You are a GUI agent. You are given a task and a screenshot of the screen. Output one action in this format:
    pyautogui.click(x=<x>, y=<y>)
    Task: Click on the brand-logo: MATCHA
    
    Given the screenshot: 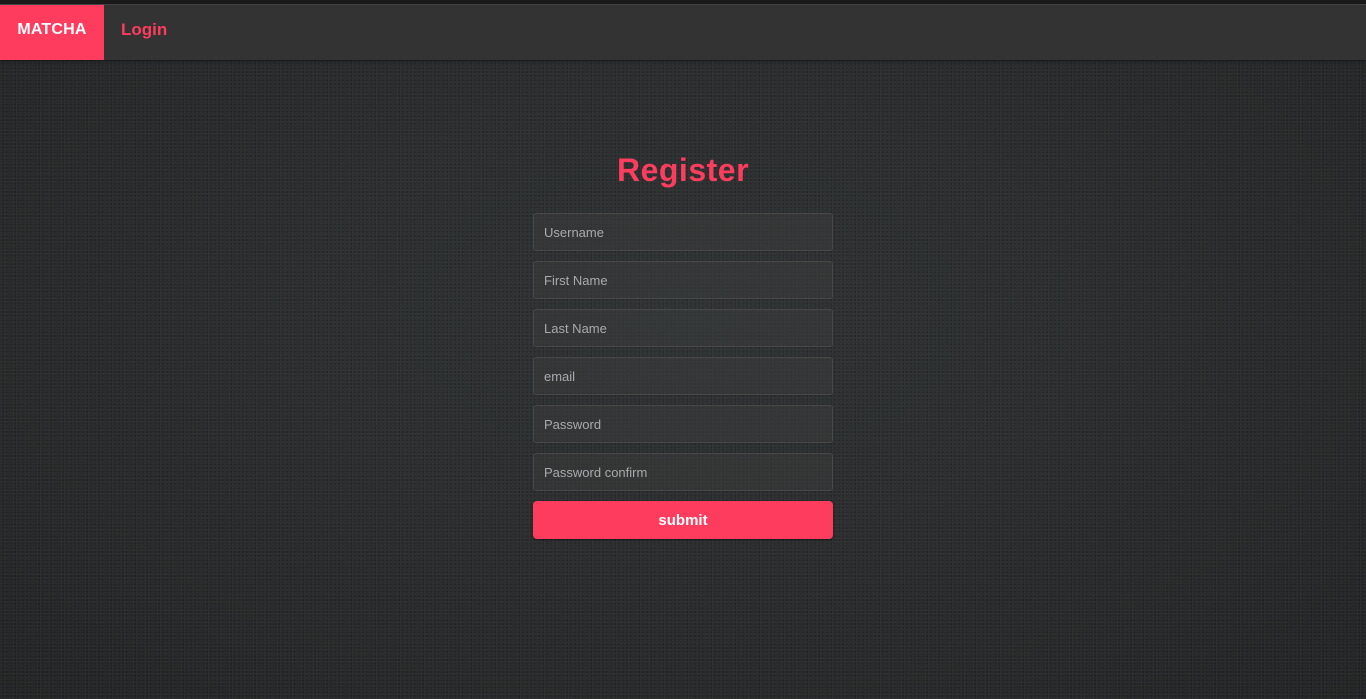 What is the action you would take?
    pyautogui.click(x=52, y=32)
    